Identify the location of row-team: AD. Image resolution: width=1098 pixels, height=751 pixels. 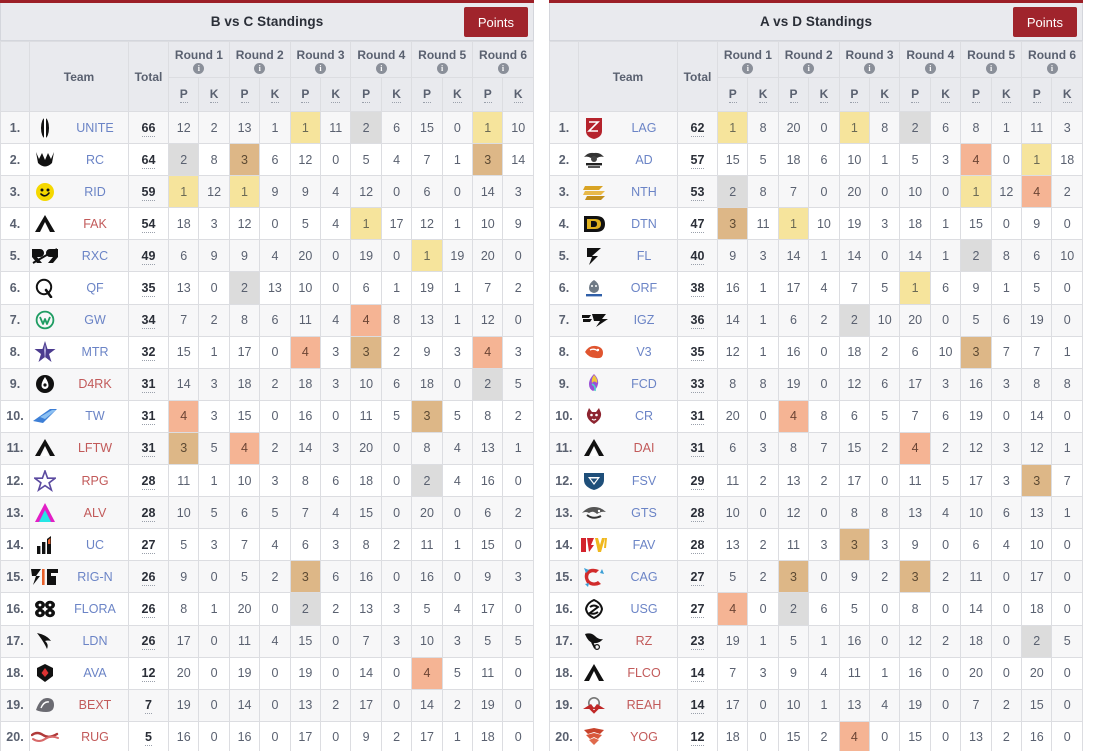
(628, 160).